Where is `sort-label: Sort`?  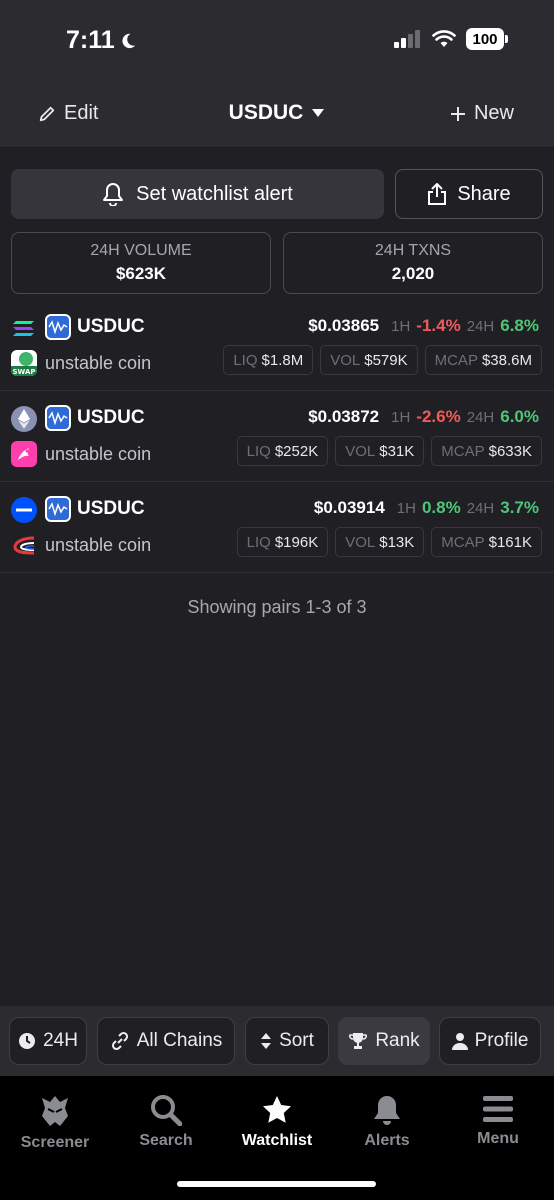
sort-label: Sort is located at coordinates (296, 1040).